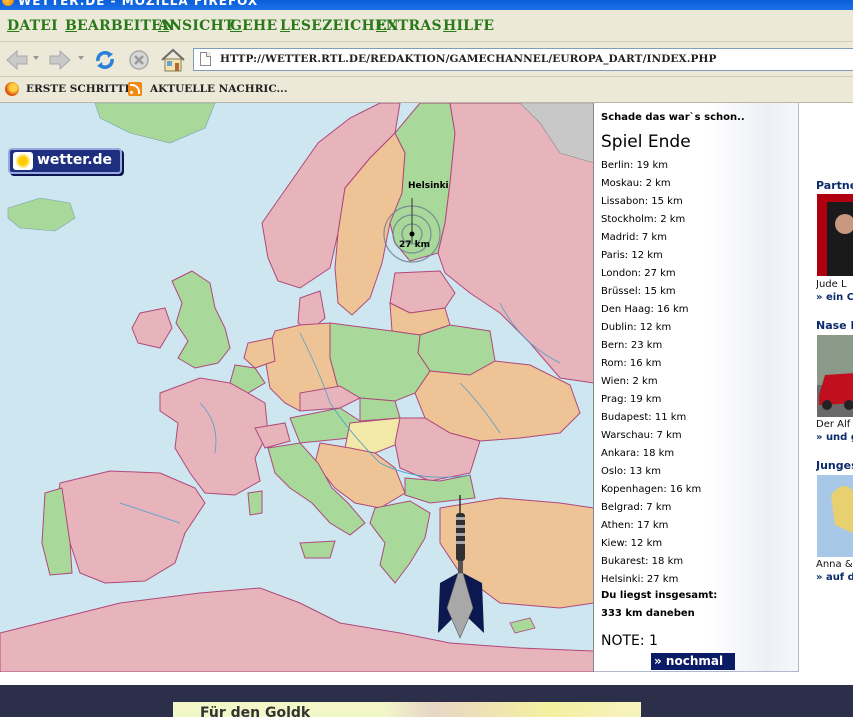 Image resolution: width=853 pixels, height=717 pixels. What do you see at coordinates (105, 60) in the screenshot?
I see `reload-icon` at bounding box center [105, 60].